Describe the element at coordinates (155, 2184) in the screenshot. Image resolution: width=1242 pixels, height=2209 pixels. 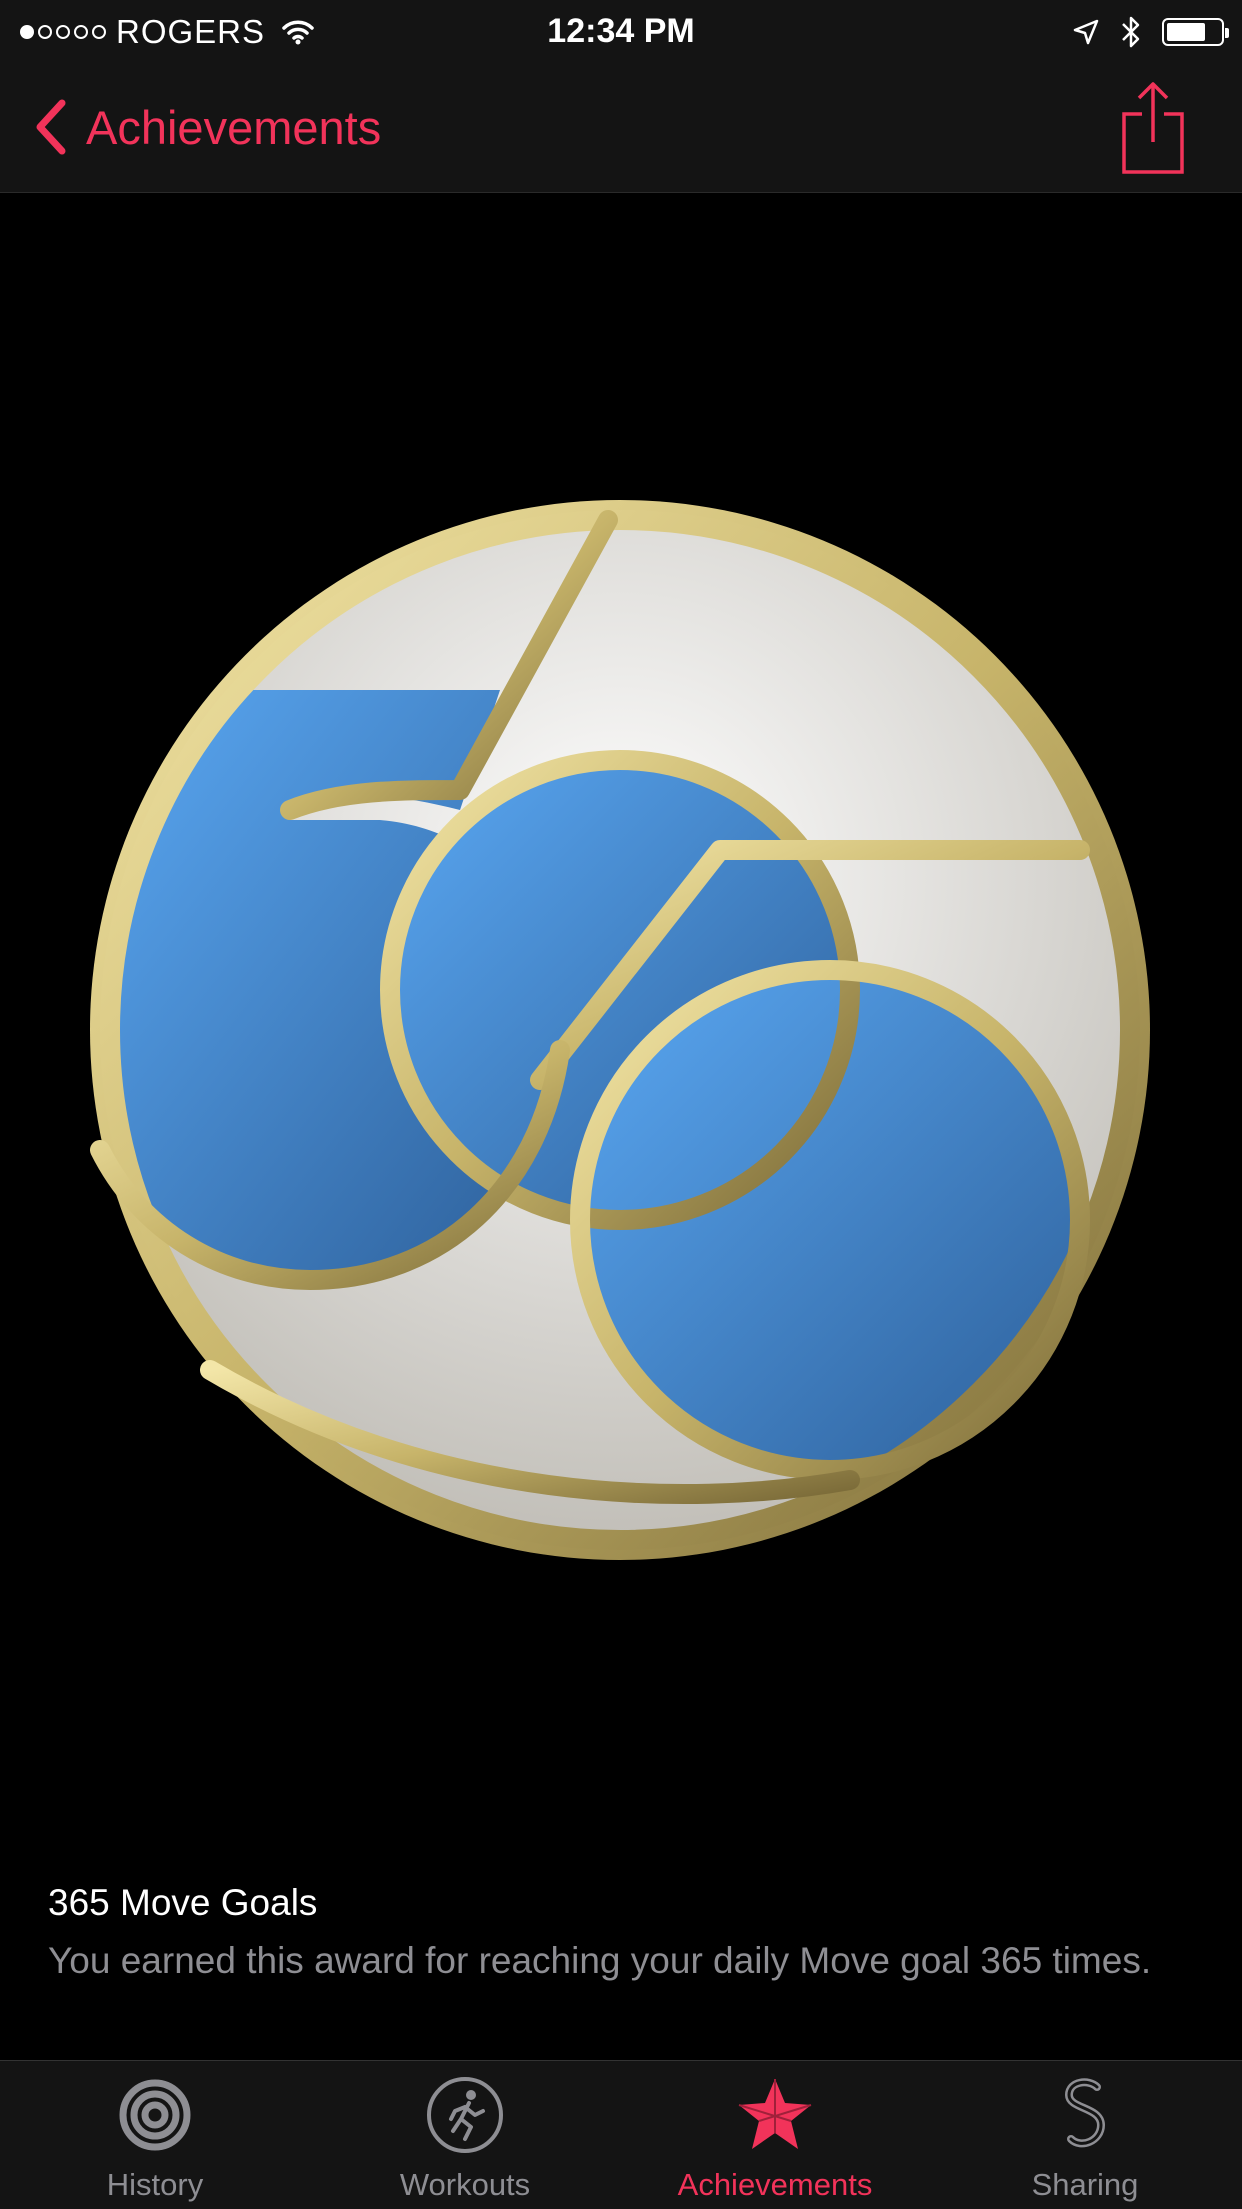
I see `tab-history-label: History` at that location.